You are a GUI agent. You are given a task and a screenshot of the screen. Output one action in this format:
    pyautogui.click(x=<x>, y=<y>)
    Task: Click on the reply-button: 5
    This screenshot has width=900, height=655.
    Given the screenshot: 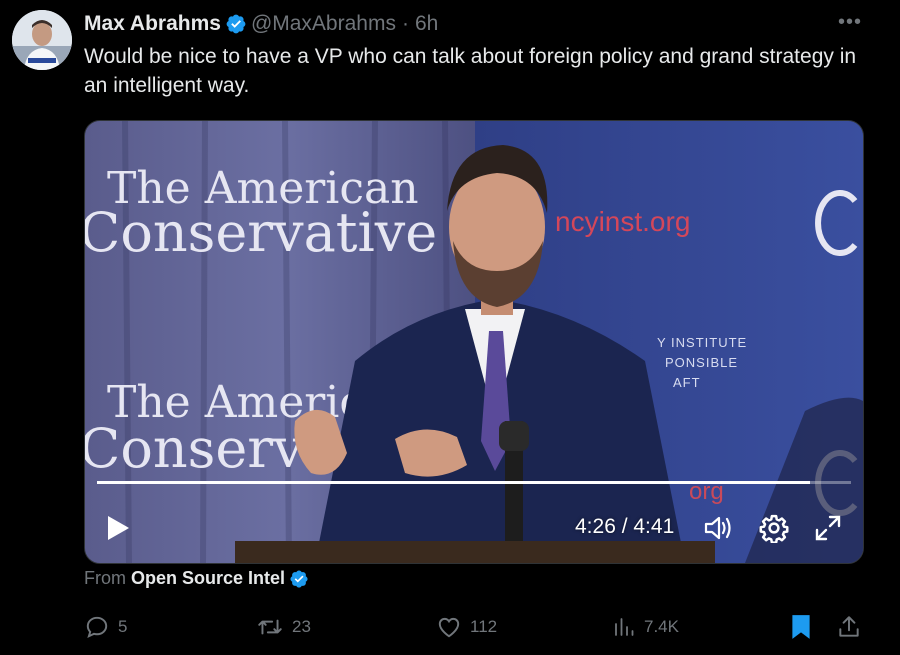 What is the action you would take?
    pyautogui.click(x=105, y=627)
    